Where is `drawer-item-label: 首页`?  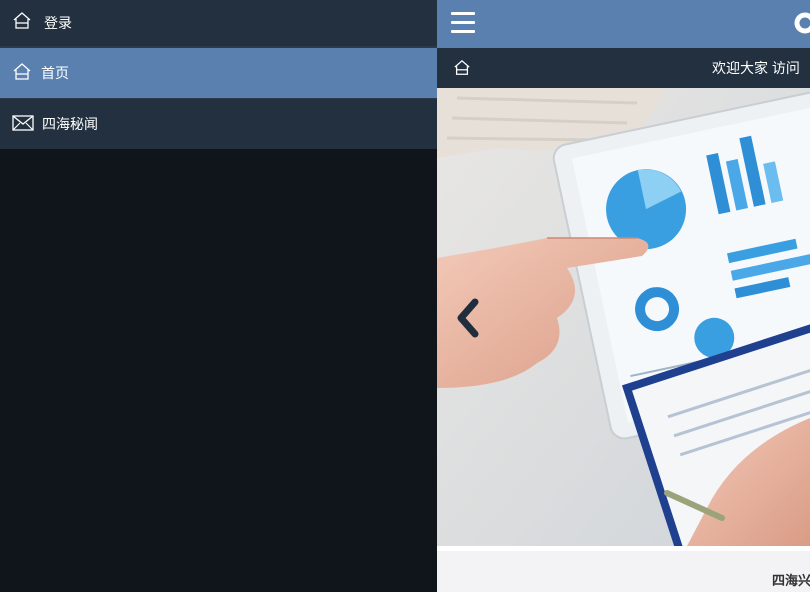
drawer-item-label: 首页 is located at coordinates (55, 73).